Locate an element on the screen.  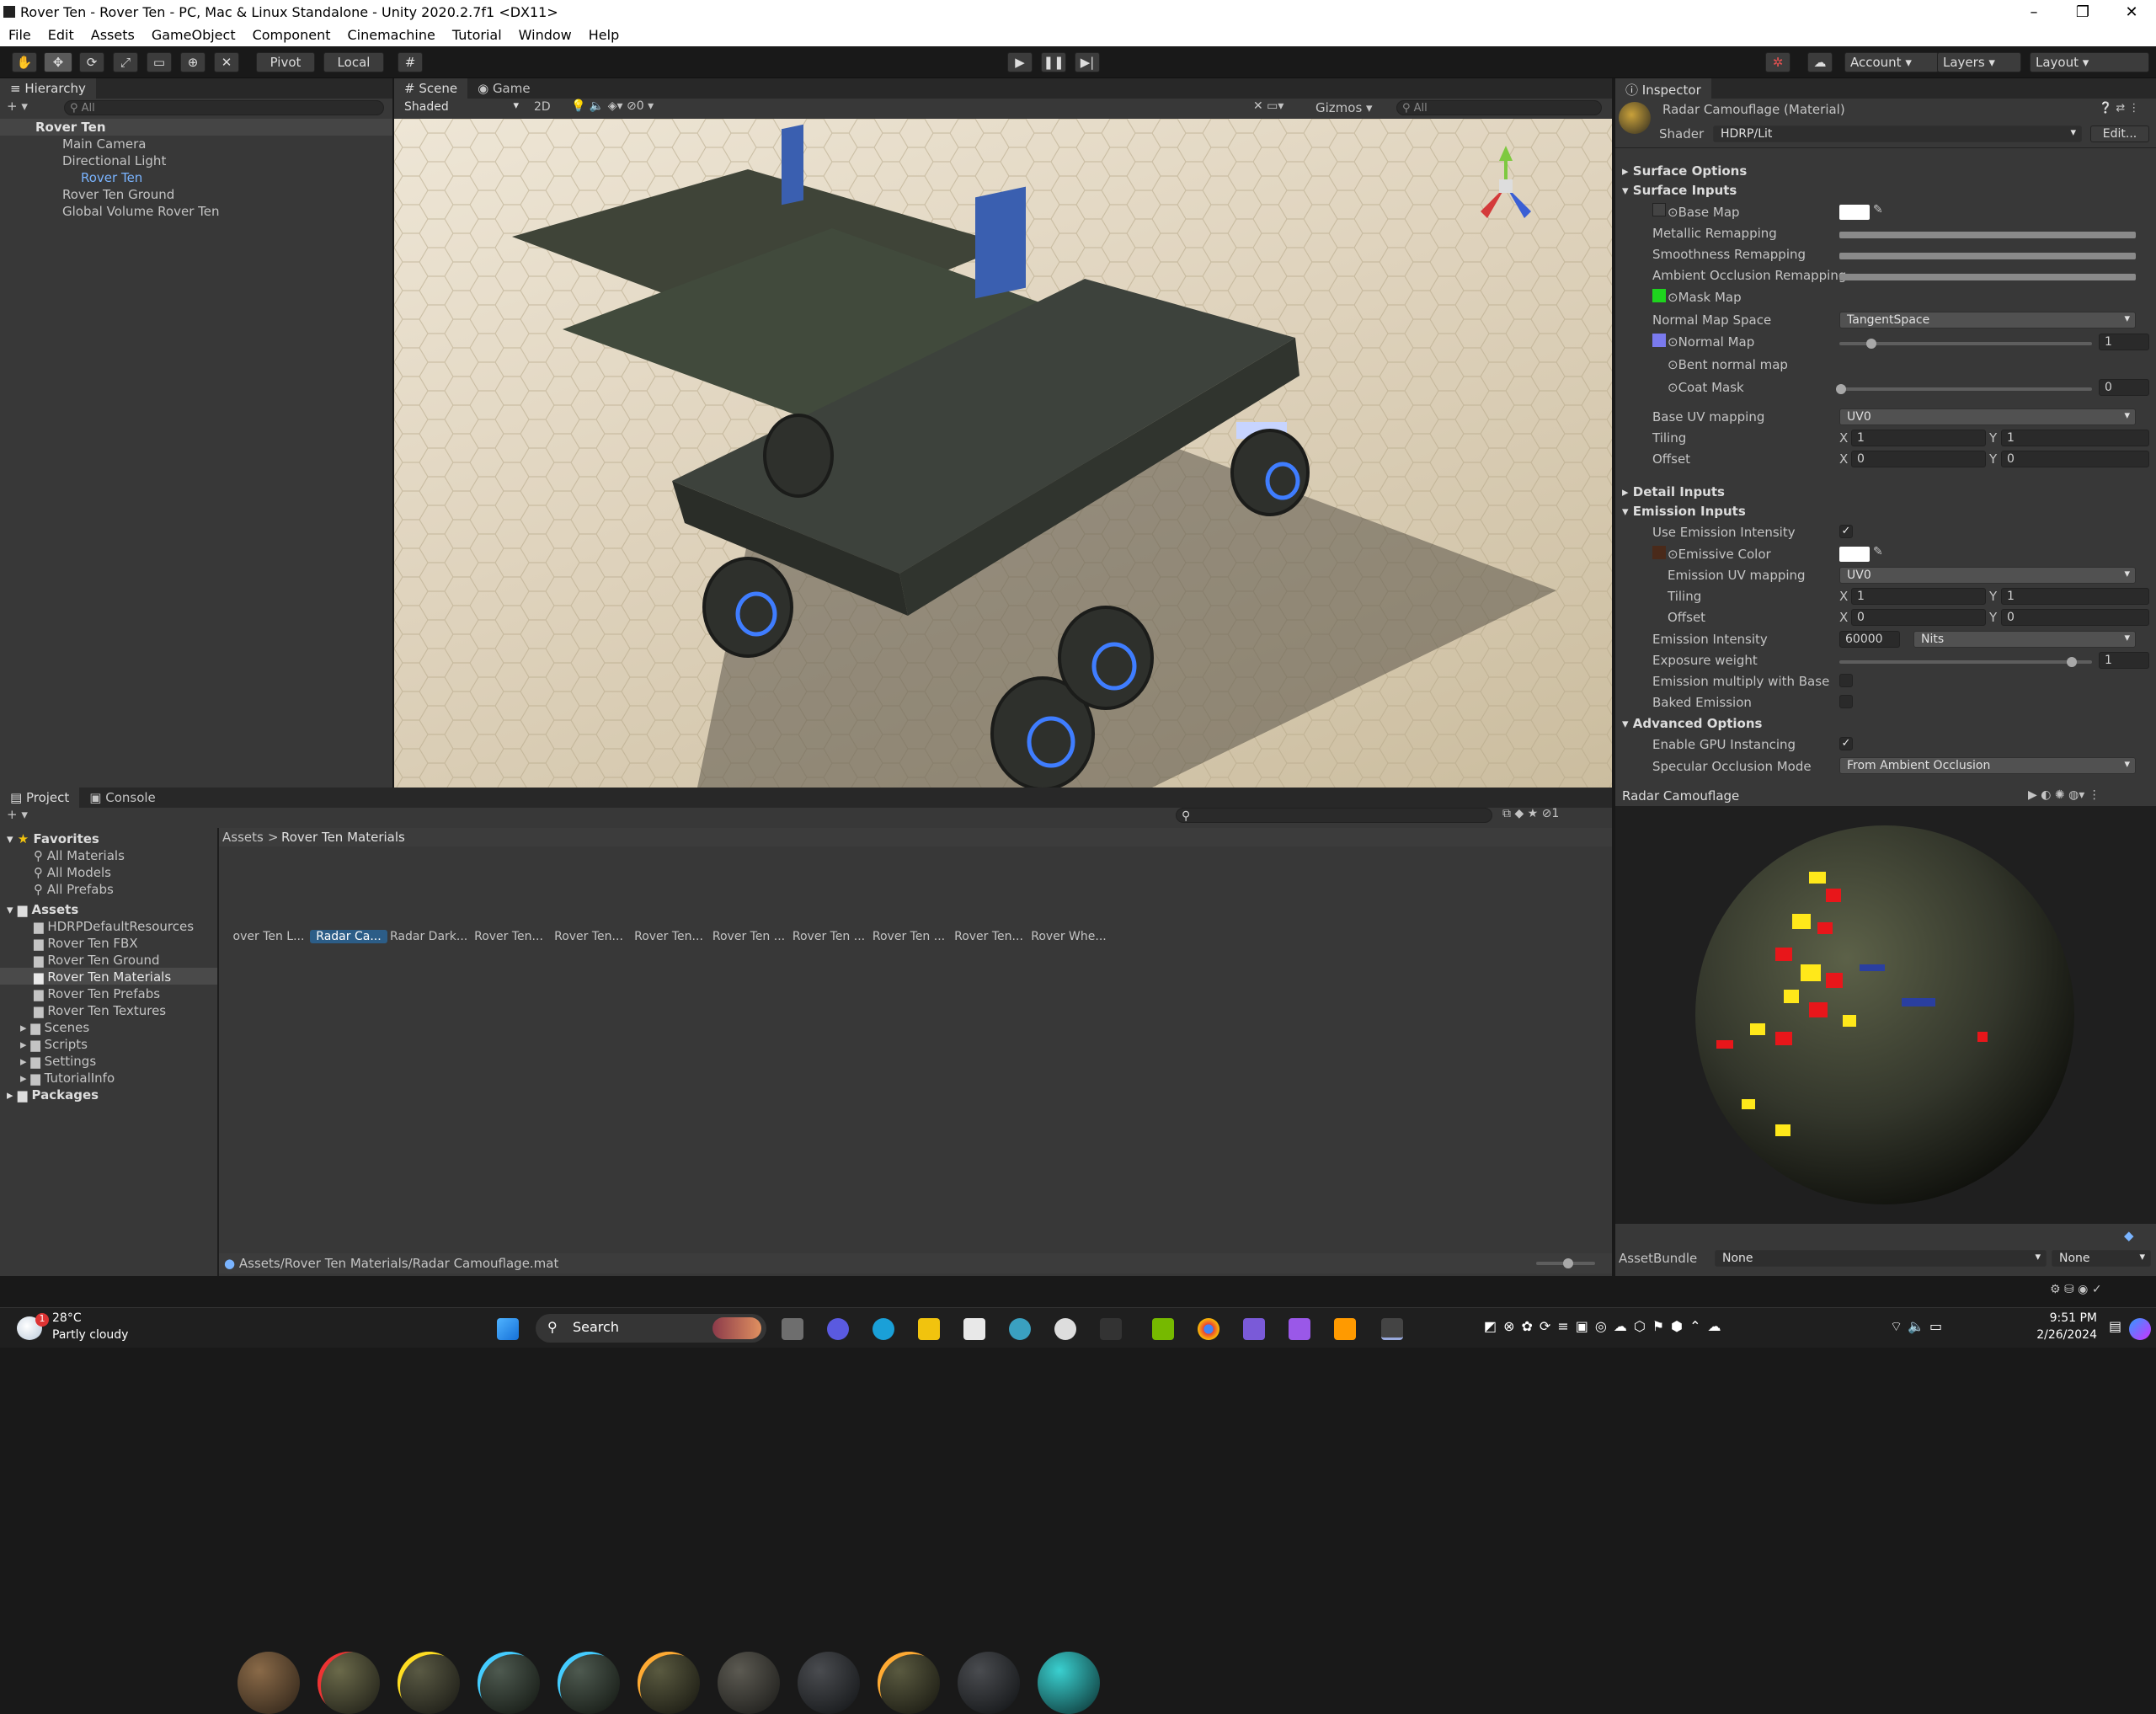
pause-button: ❚❚ is located at coordinates (1053, 62).